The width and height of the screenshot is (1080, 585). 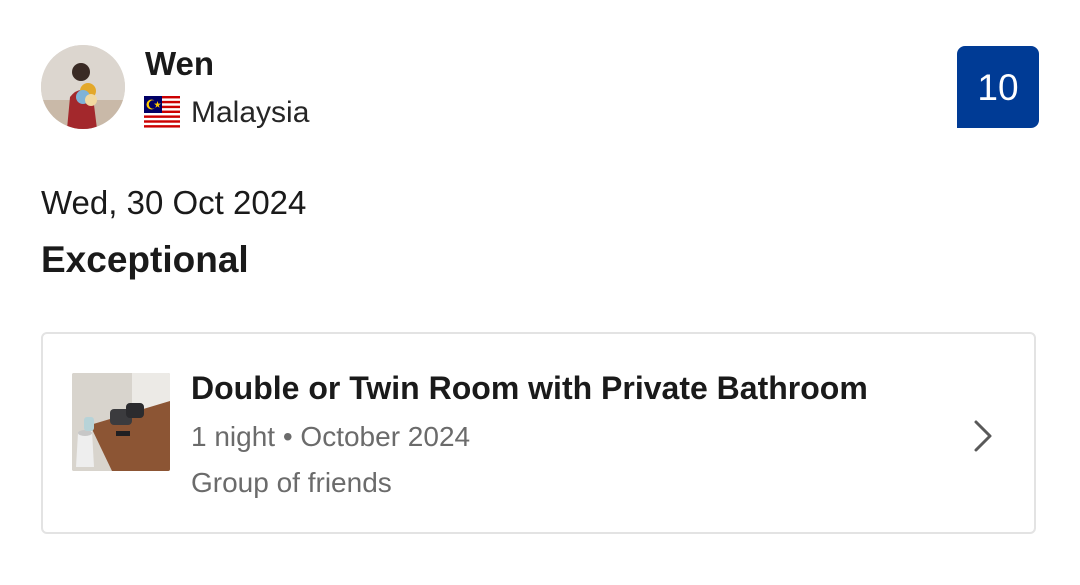 I want to click on room-photo, so click(x=121, y=422).